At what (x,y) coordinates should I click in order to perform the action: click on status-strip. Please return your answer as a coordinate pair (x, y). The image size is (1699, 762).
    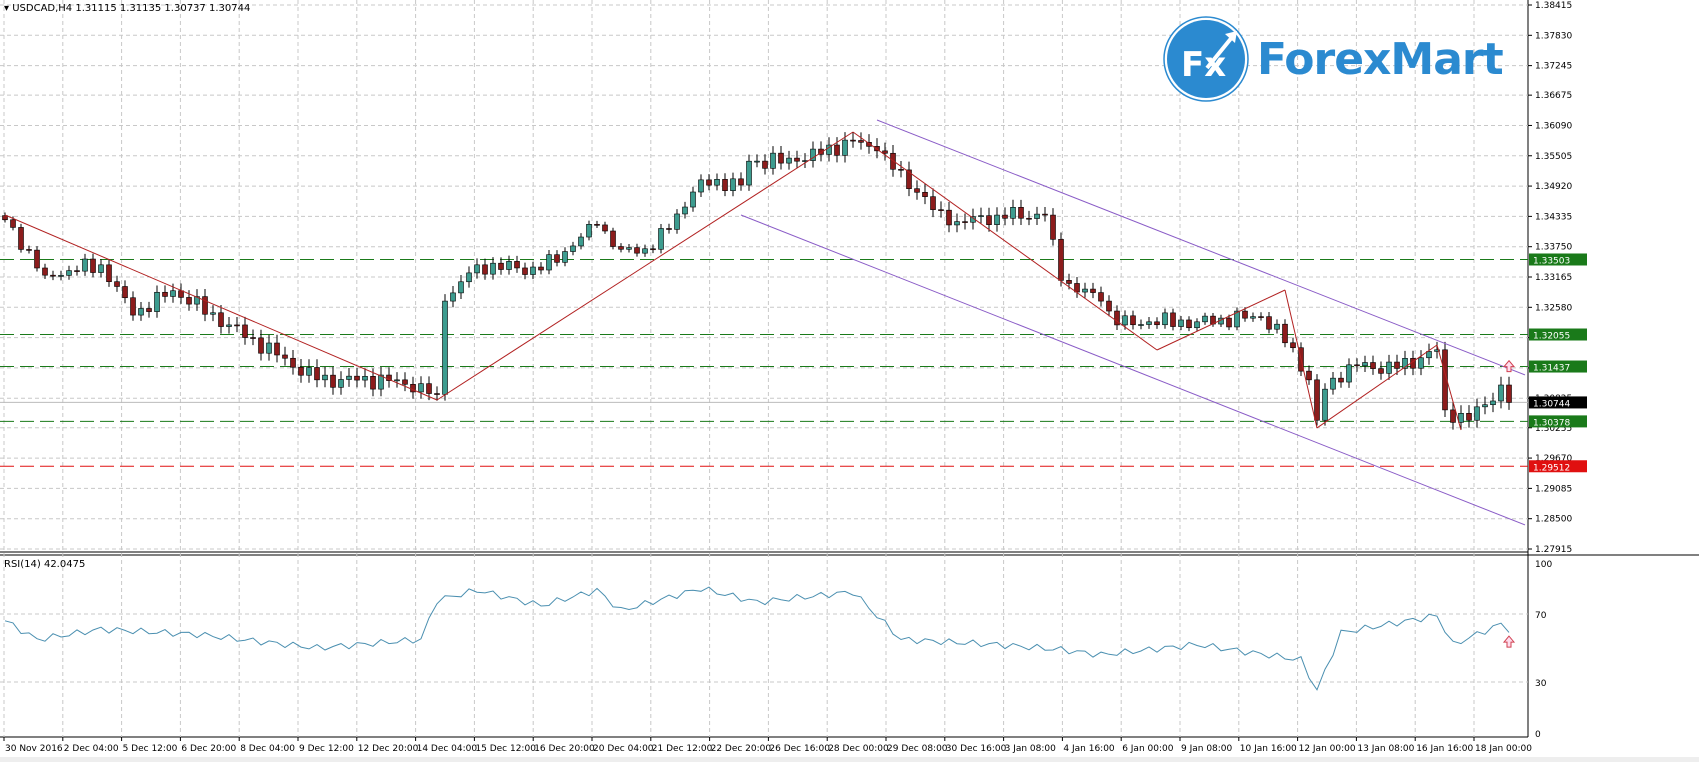
    Looking at the image, I should click on (849, 759).